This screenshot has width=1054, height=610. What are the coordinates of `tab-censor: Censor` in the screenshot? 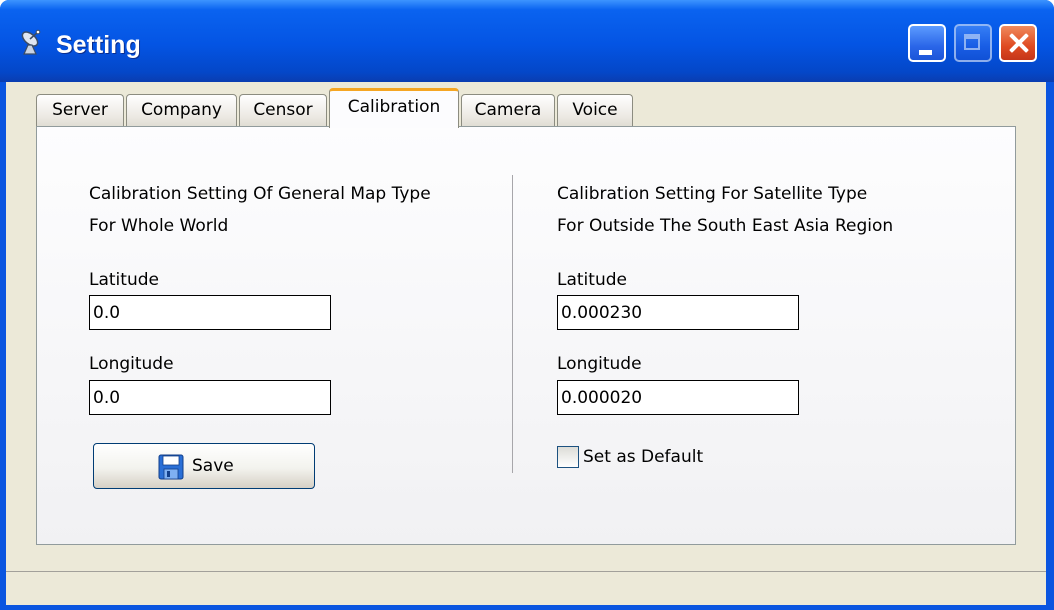 It's located at (283, 110).